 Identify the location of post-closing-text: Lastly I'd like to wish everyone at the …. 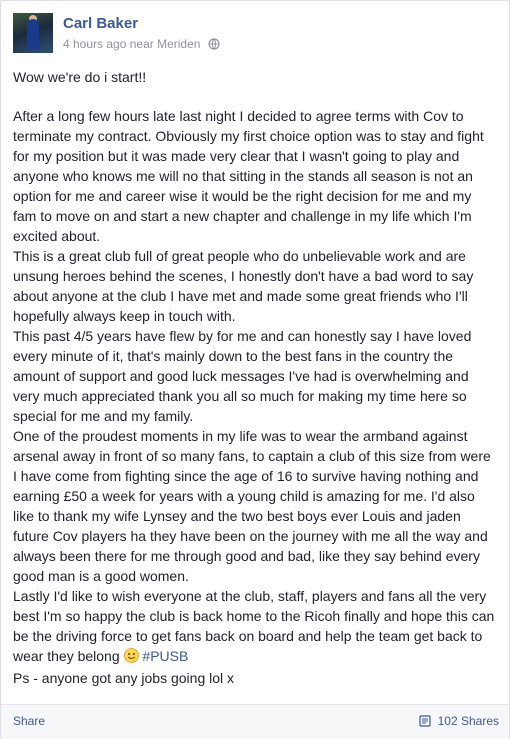
(254, 626).